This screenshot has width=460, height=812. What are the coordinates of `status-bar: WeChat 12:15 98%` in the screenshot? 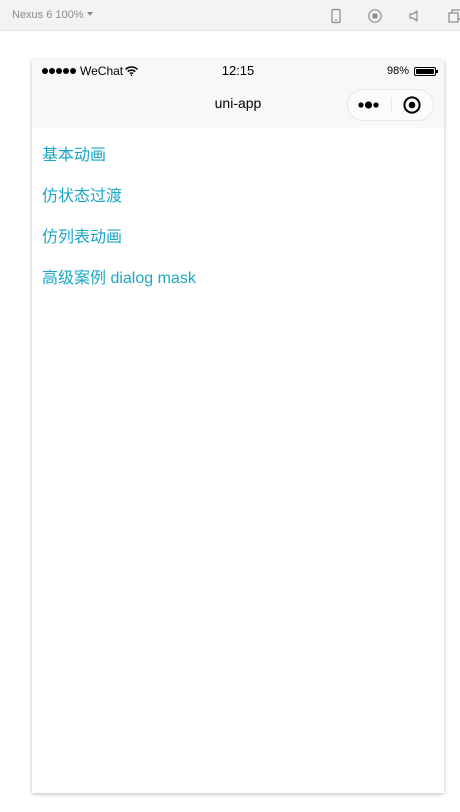 It's located at (238, 71).